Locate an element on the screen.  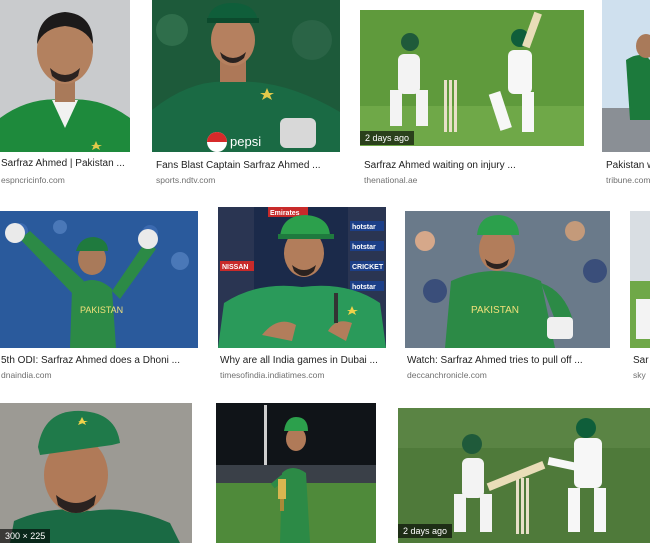
result-title: Pakistan w is located at coordinates (628, 165).